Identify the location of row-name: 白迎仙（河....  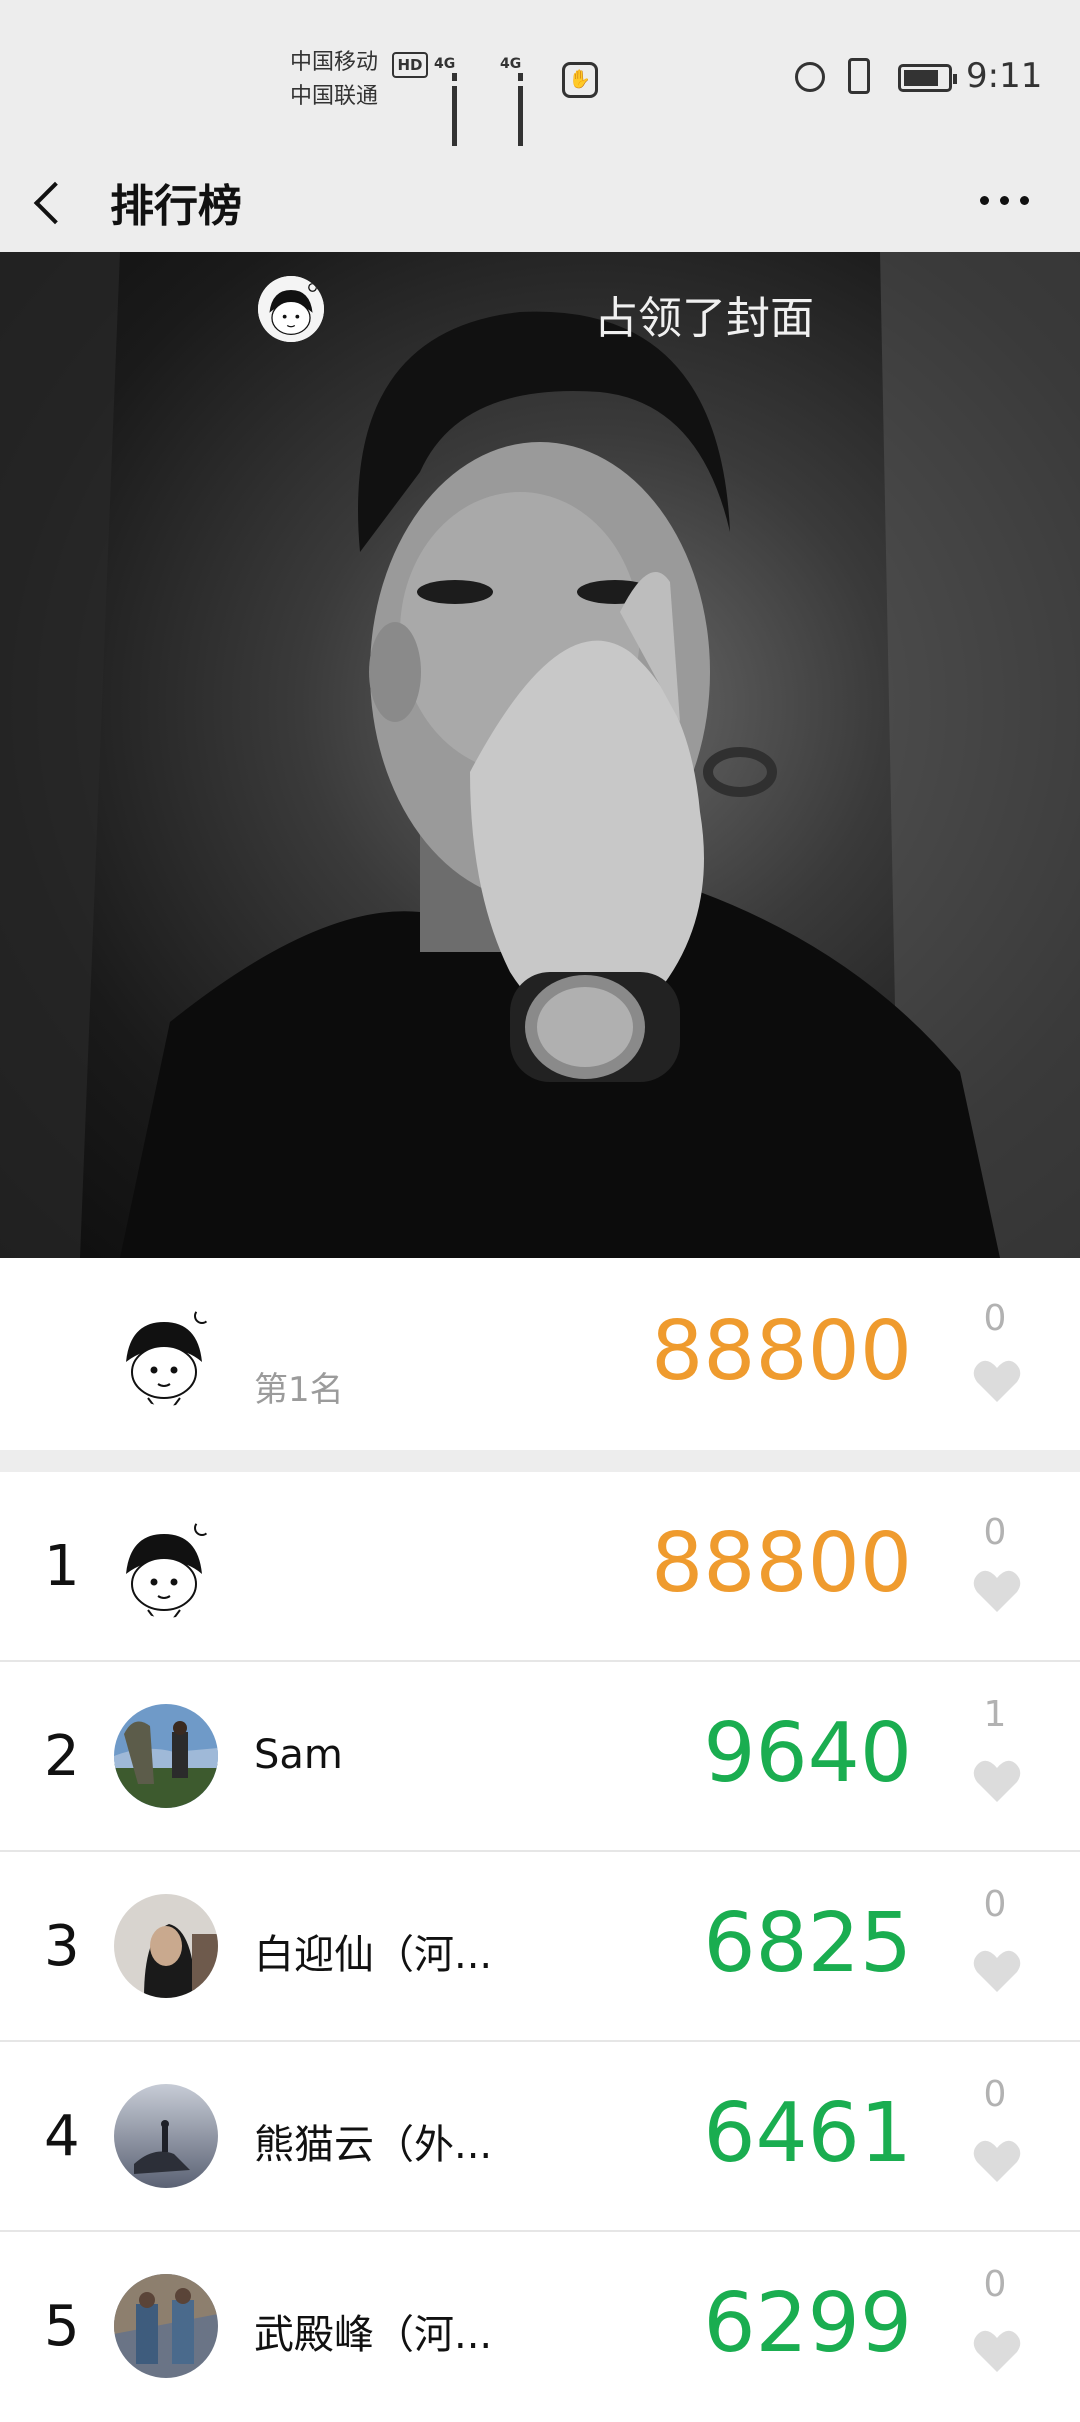
(373, 1955).